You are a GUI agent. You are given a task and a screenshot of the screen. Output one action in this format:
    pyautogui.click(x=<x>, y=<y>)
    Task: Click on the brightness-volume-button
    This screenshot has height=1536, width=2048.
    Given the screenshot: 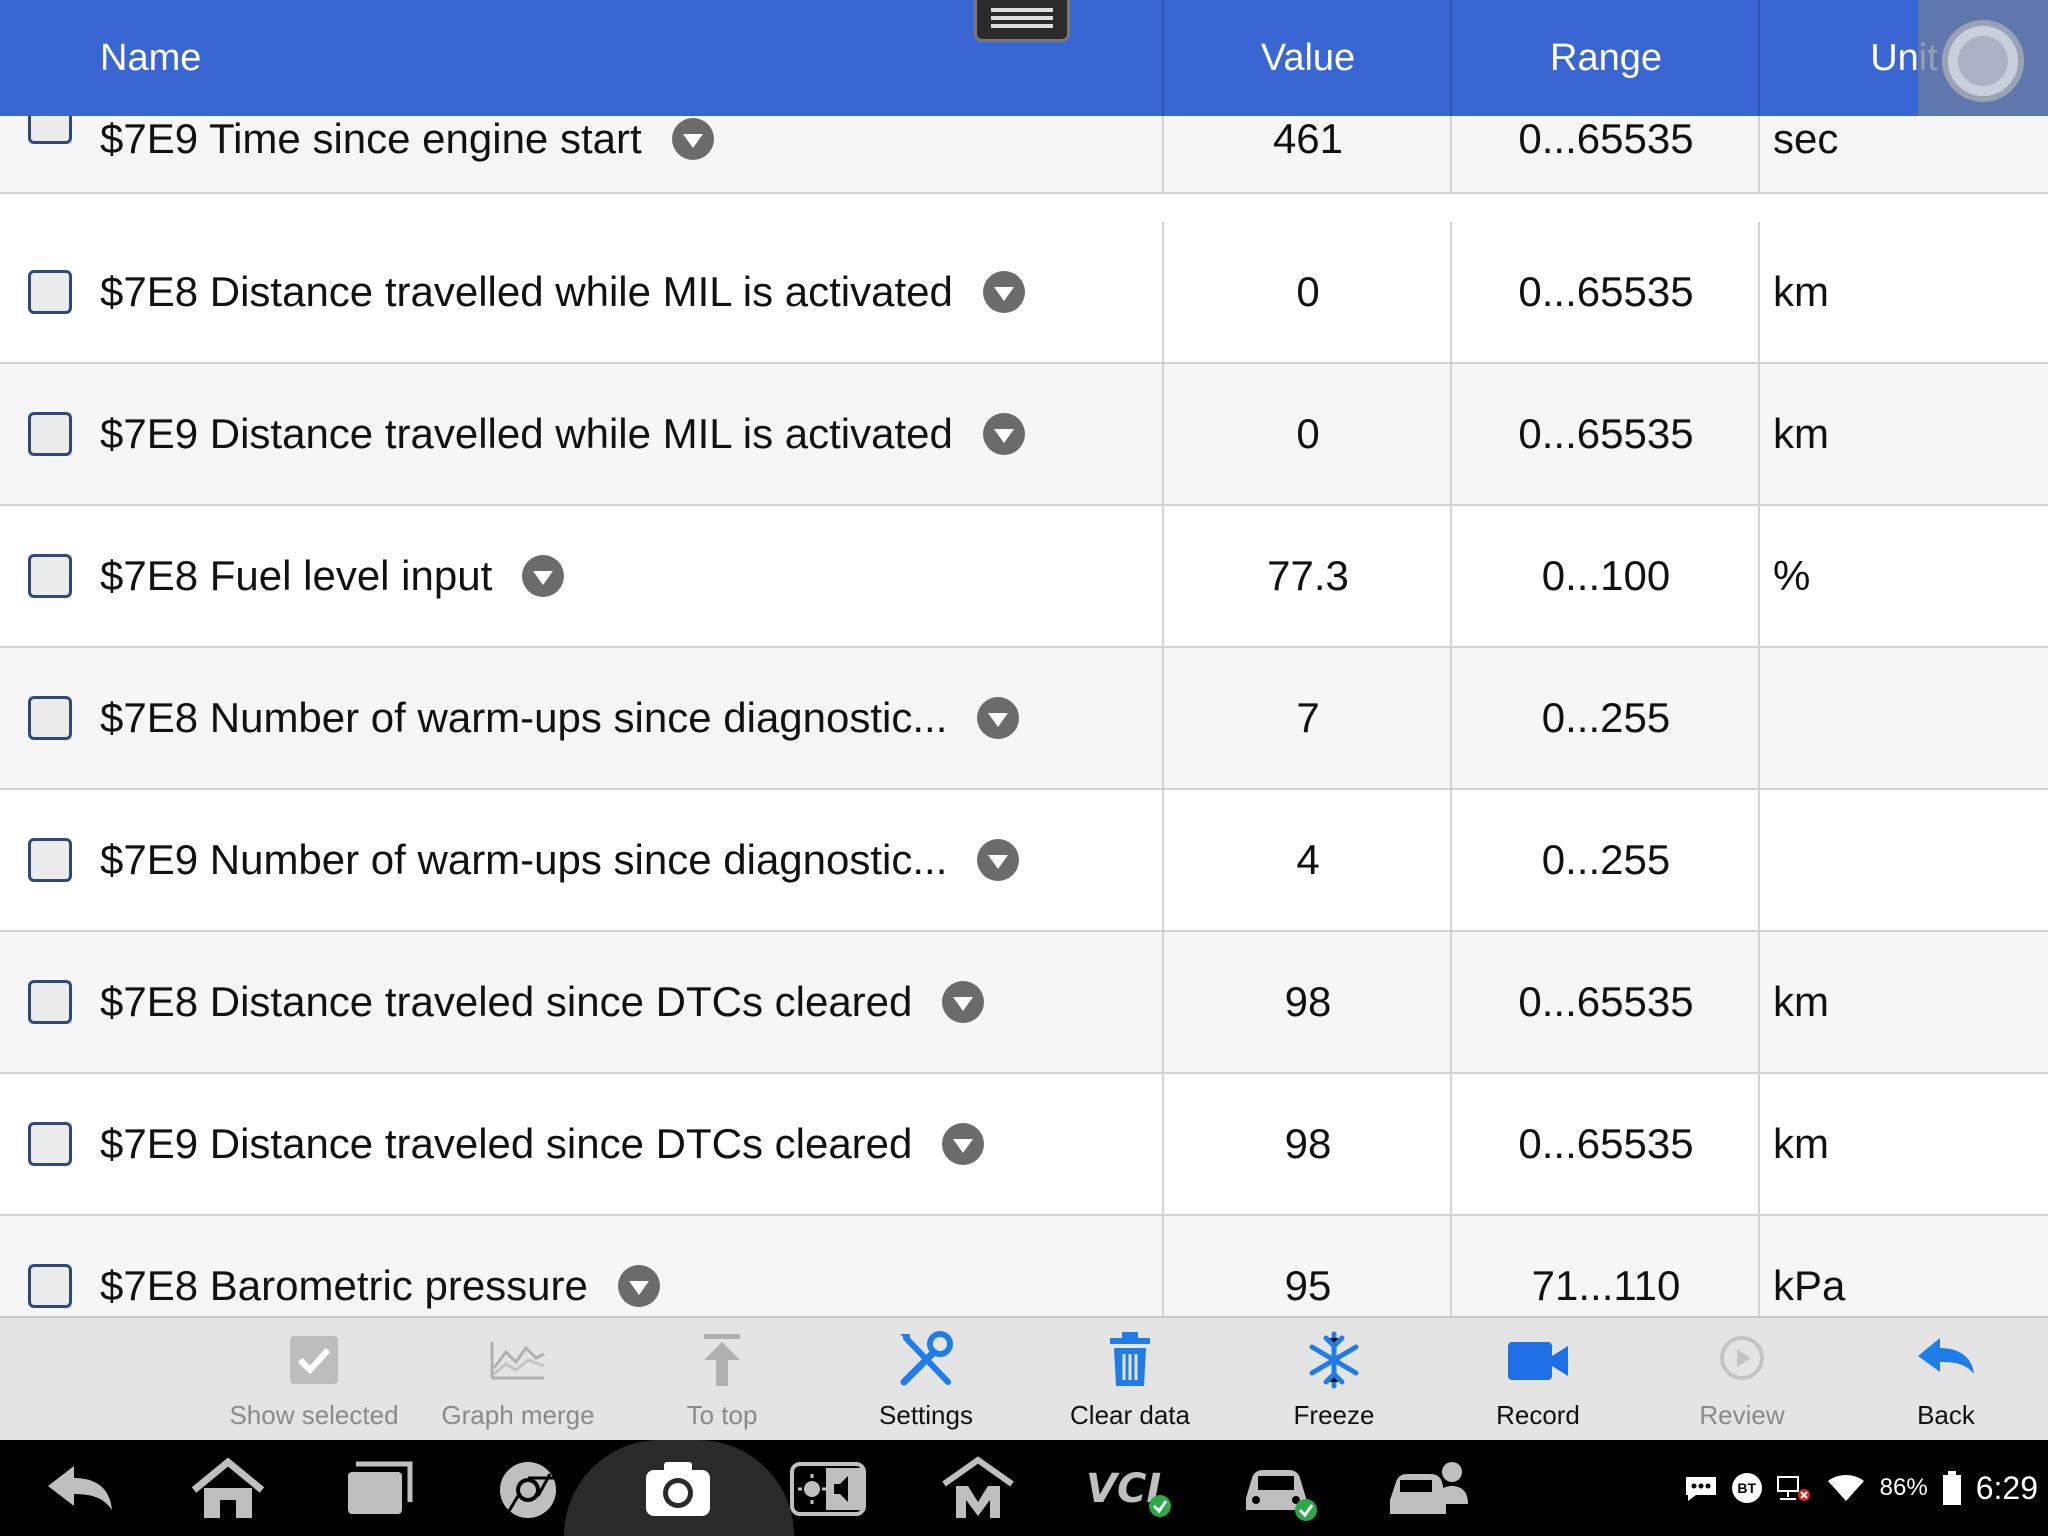 What is the action you would take?
    pyautogui.click(x=828, y=1489)
    